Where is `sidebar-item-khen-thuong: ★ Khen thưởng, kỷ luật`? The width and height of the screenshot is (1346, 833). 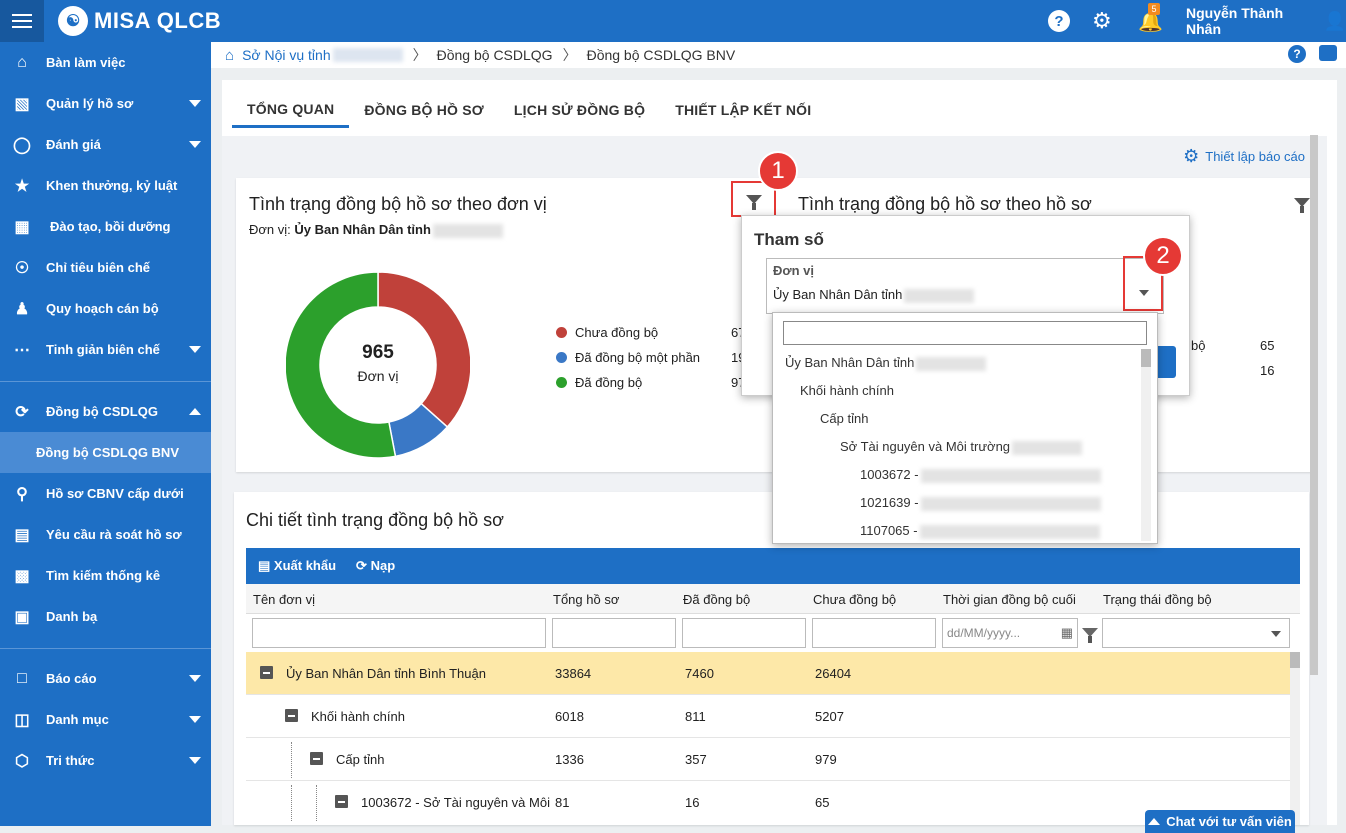
sidebar-item-khen-thuong: ★ Khen thưởng, kỷ luật is located at coordinates (105, 185).